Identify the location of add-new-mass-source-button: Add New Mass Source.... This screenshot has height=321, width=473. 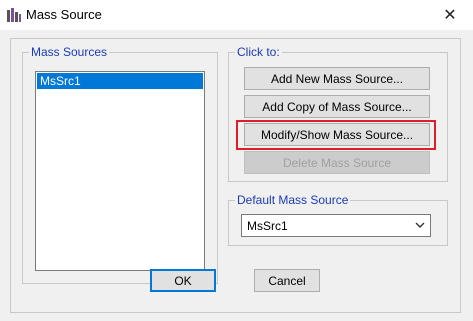
(337, 78).